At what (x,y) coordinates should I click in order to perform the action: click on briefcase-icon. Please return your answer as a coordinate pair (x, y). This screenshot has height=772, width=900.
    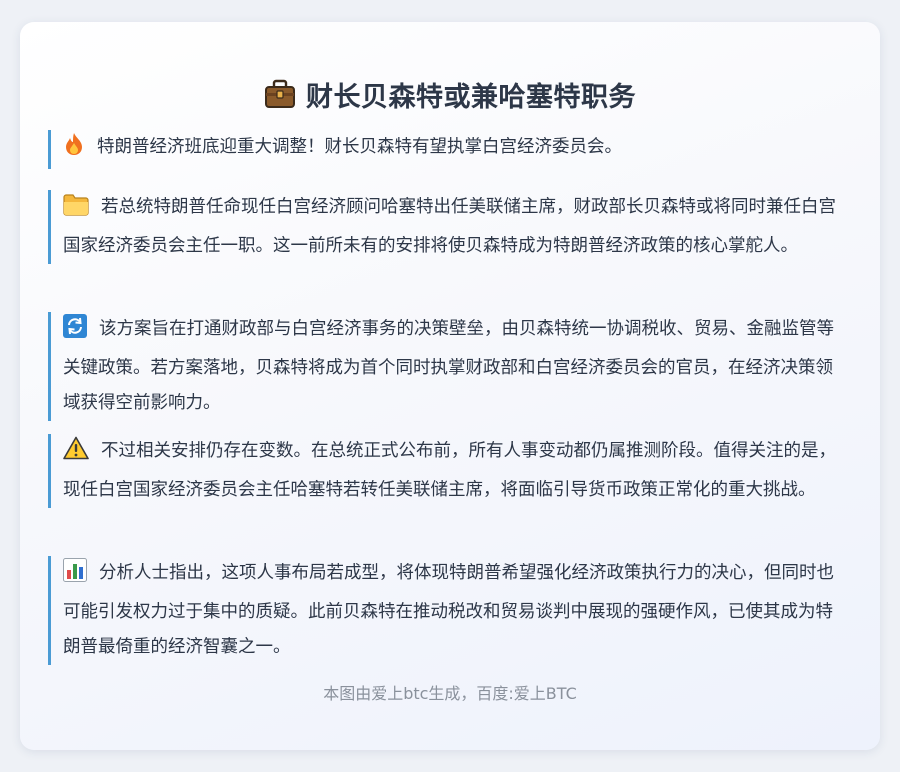
    Looking at the image, I should click on (280, 94).